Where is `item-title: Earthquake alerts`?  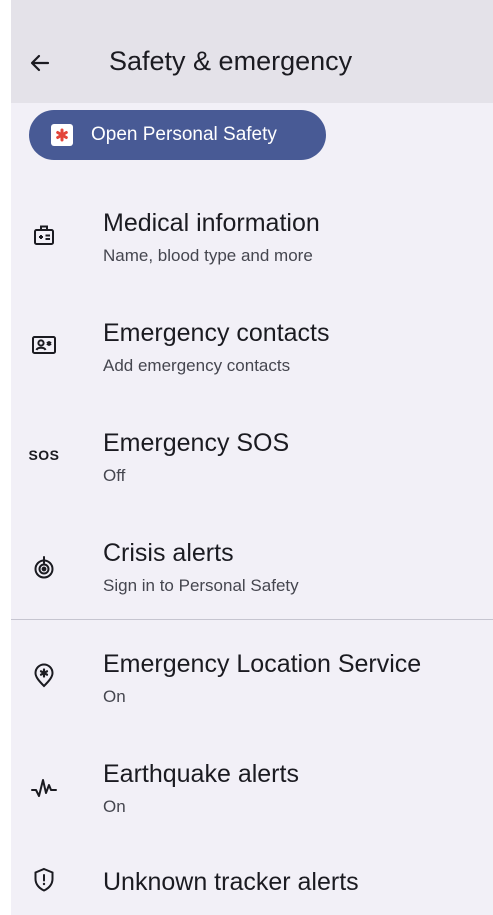 item-title: Earthquake alerts is located at coordinates (201, 774).